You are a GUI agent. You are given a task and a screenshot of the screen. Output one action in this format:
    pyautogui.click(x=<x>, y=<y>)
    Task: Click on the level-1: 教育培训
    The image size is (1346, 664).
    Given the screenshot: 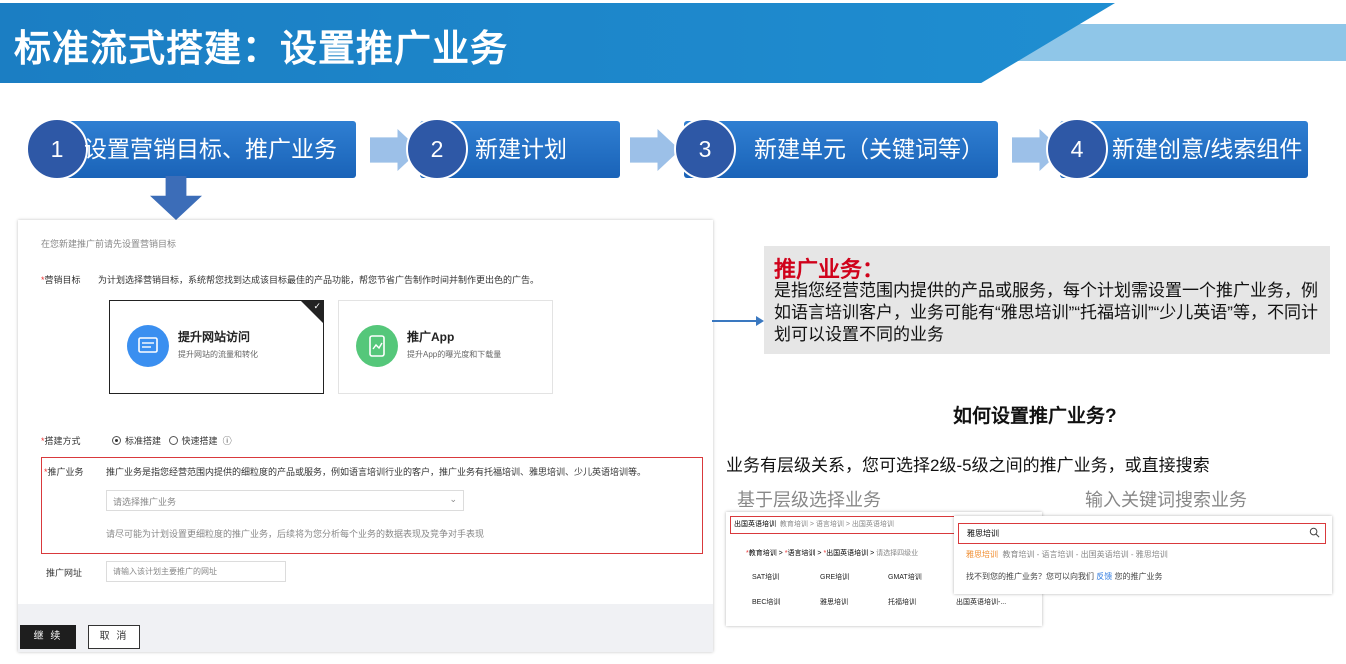 What is the action you would take?
    pyautogui.click(x=763, y=553)
    